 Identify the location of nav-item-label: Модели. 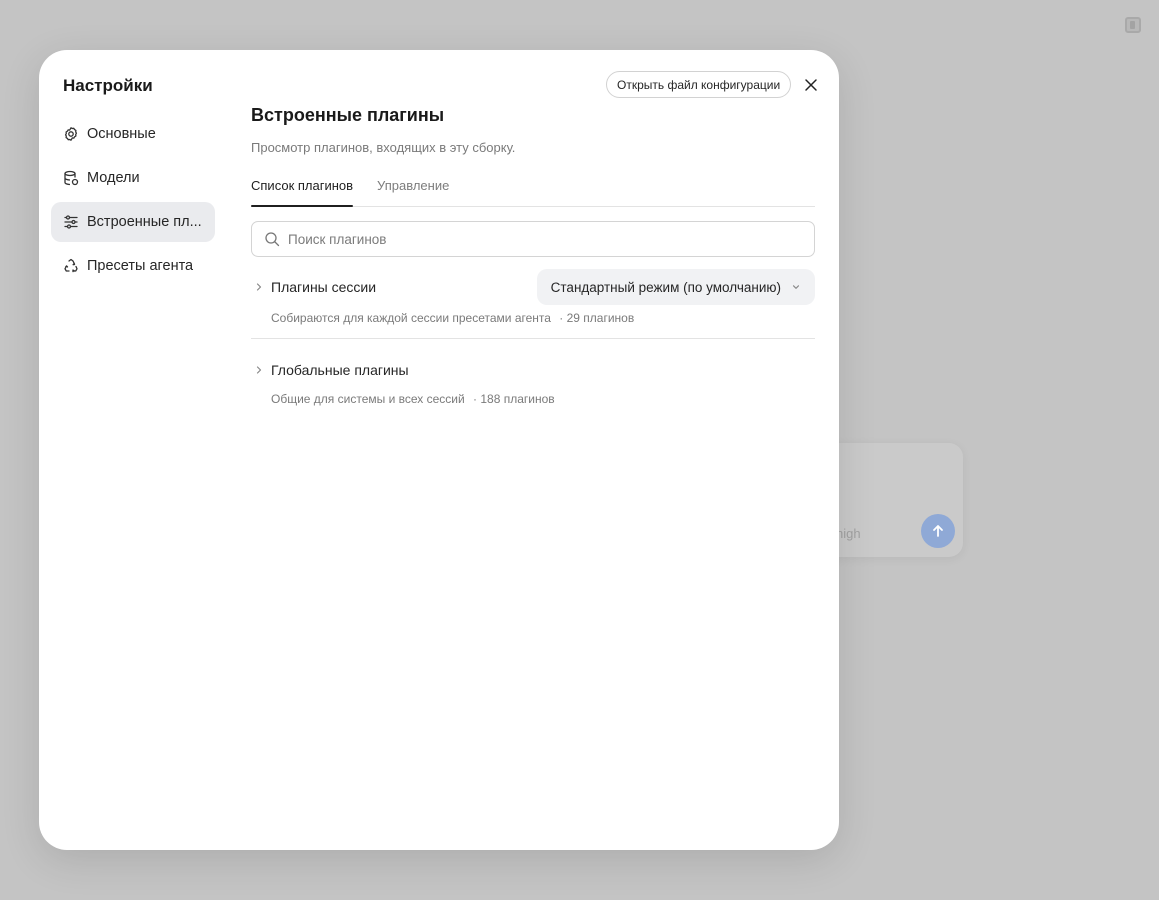
(113, 178).